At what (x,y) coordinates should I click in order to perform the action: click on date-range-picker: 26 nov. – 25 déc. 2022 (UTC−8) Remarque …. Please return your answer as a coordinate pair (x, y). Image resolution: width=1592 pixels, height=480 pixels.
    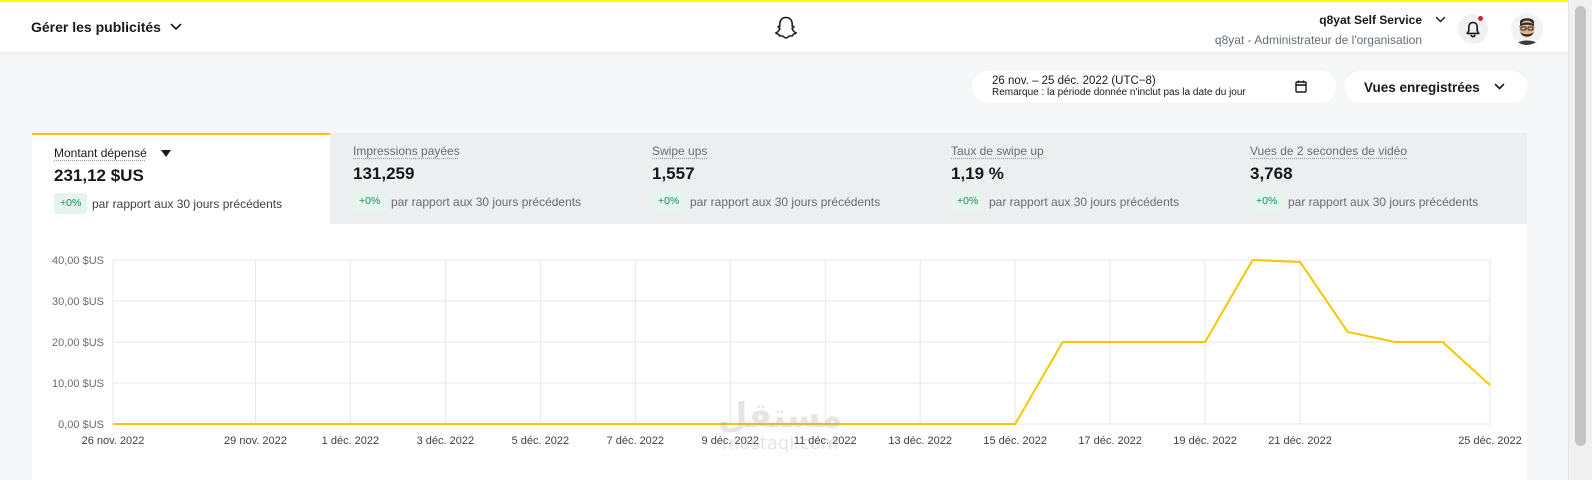
    Looking at the image, I should click on (1154, 87).